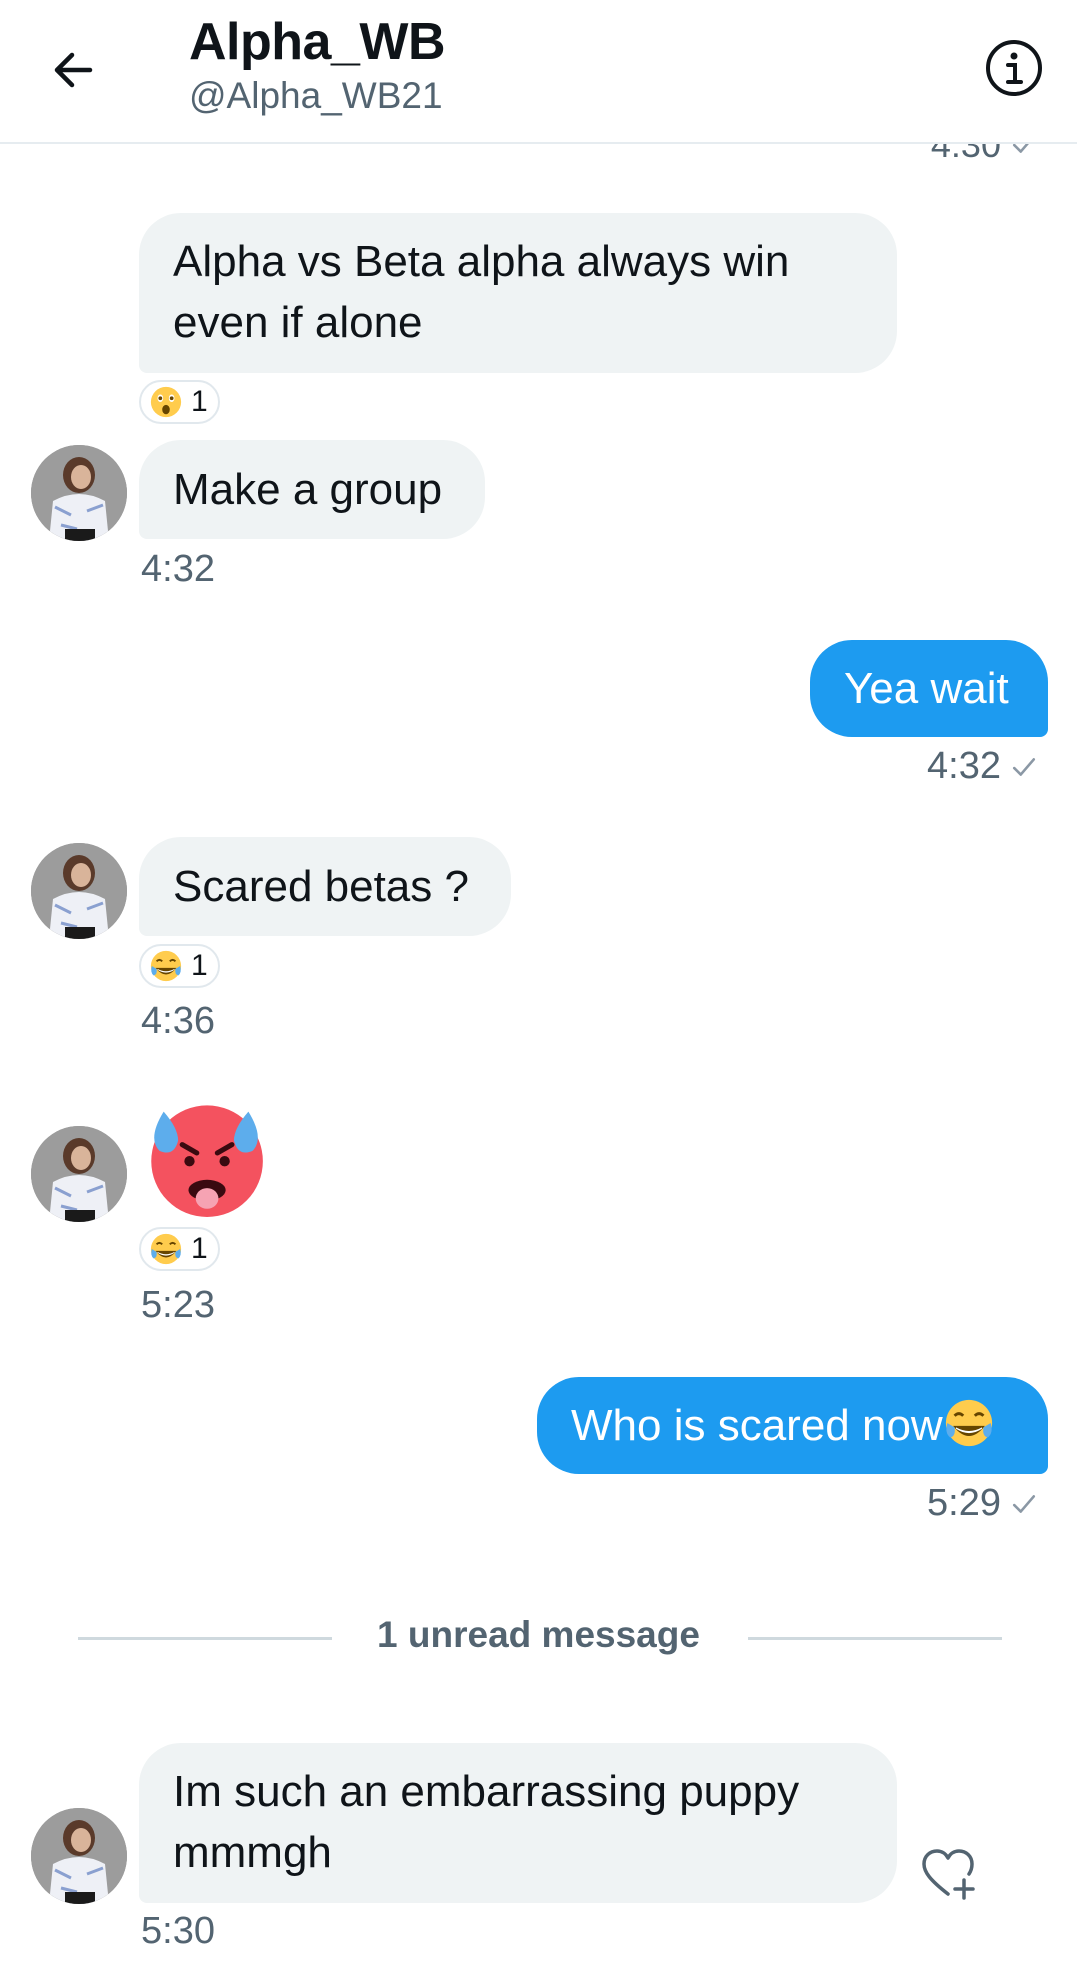 Image resolution: width=1077 pixels, height=1980 pixels. I want to click on hot-face-emoji, so click(205, 1155).